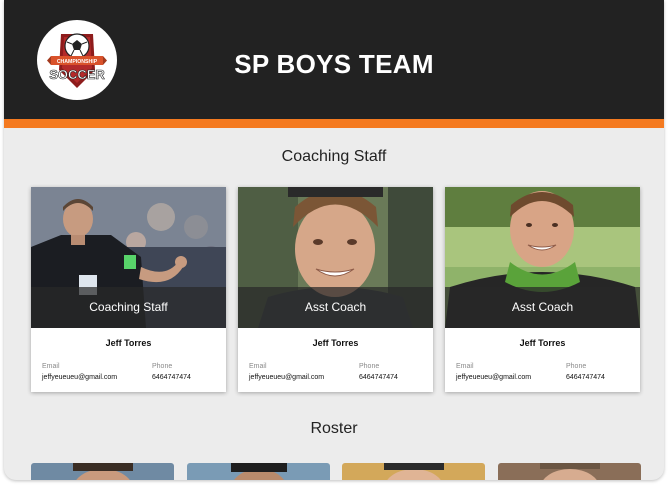  Describe the element at coordinates (334, 64) in the screenshot. I see `page-title: SP BOYS TEAM` at that location.